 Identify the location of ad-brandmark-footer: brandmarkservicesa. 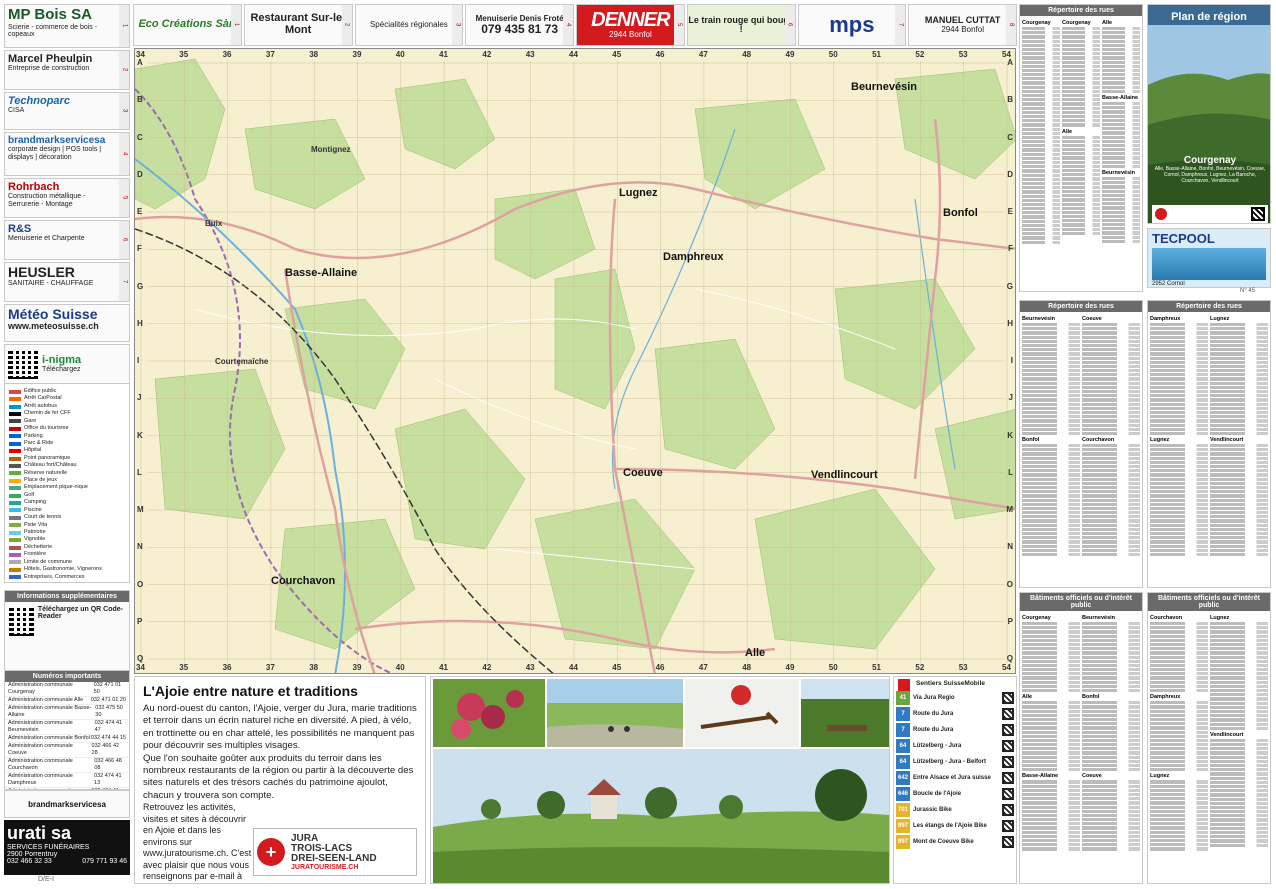
(67, 804).